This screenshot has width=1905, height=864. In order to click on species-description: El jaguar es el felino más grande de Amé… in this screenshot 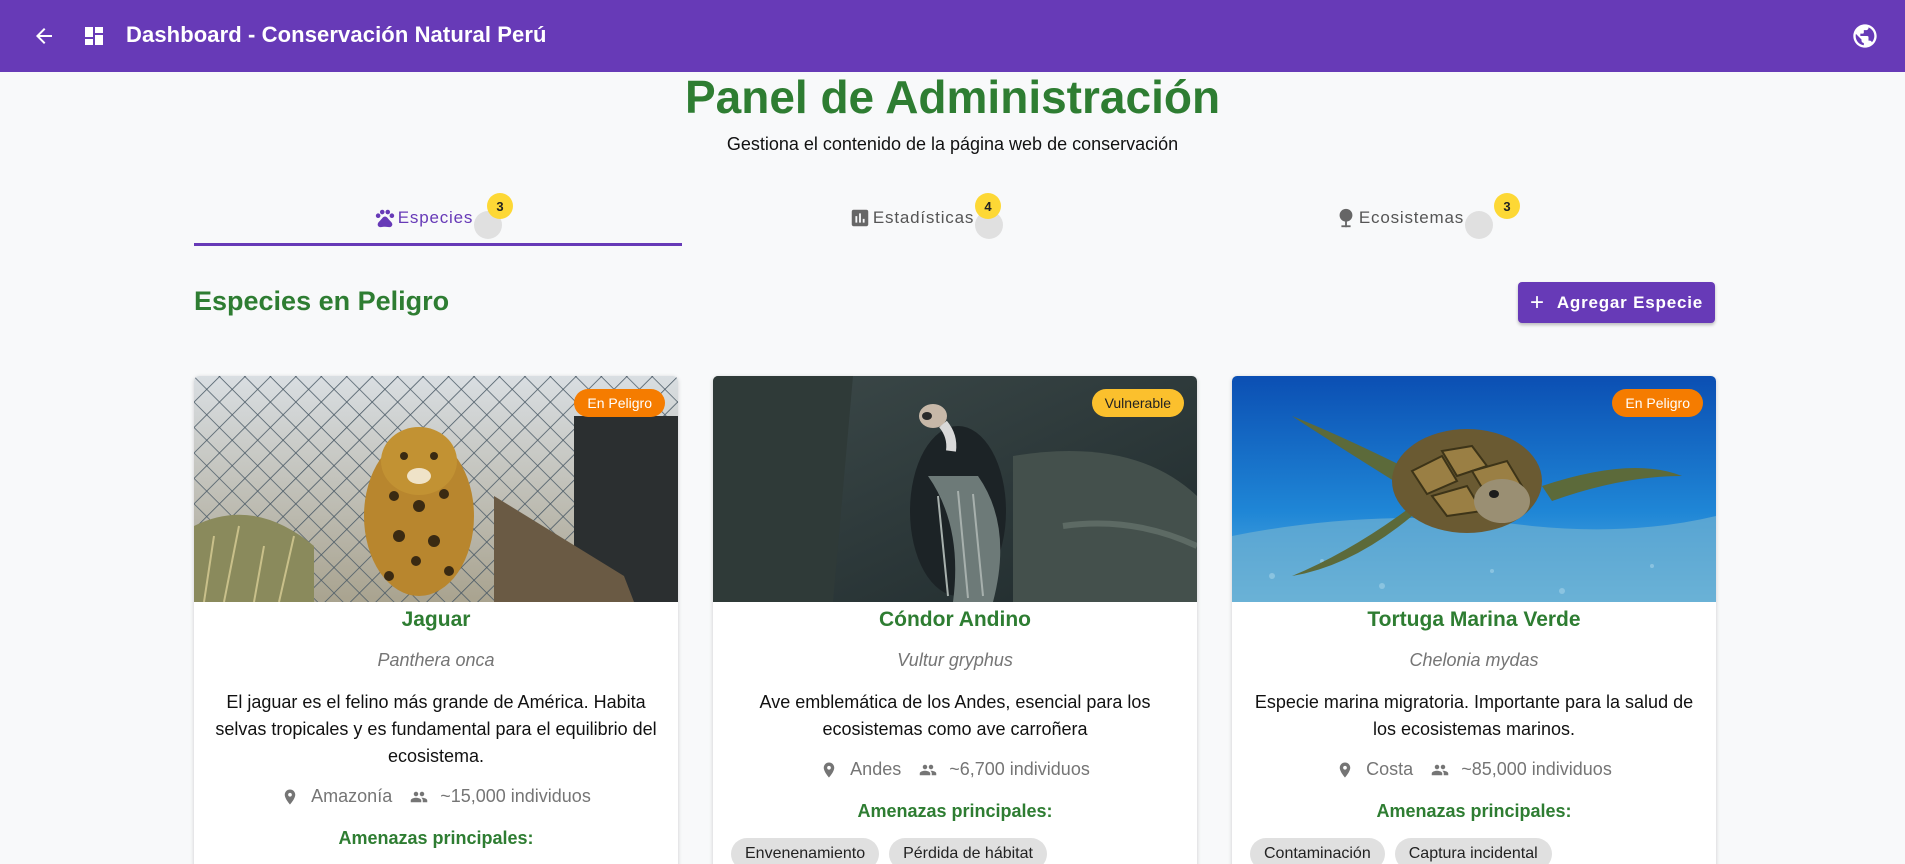, I will do `click(436, 729)`.